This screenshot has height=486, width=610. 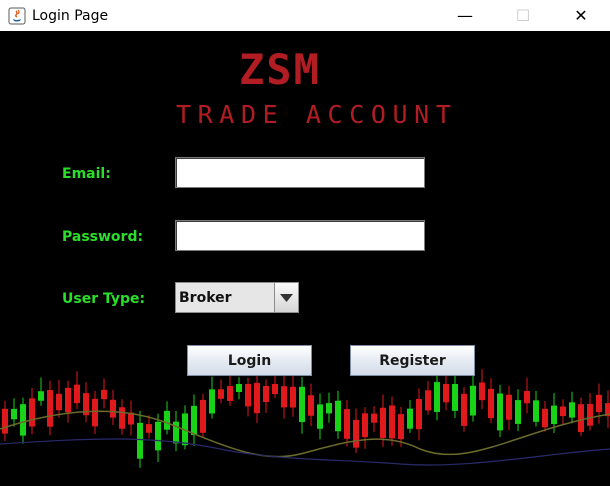 I want to click on java-app-icon, so click(x=17, y=16).